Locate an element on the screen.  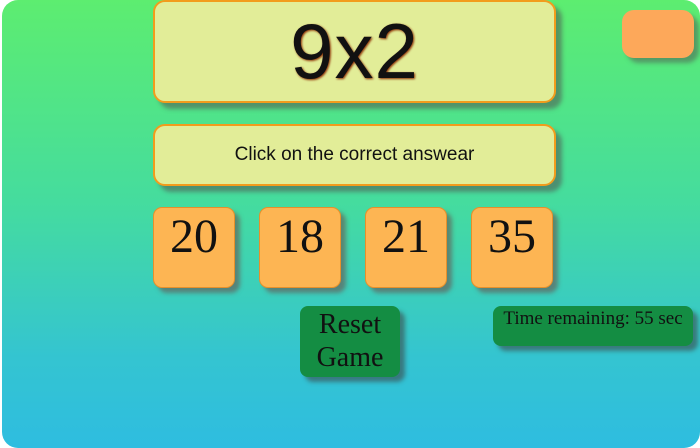
reset-game-button: Reset Game is located at coordinates (350, 341).